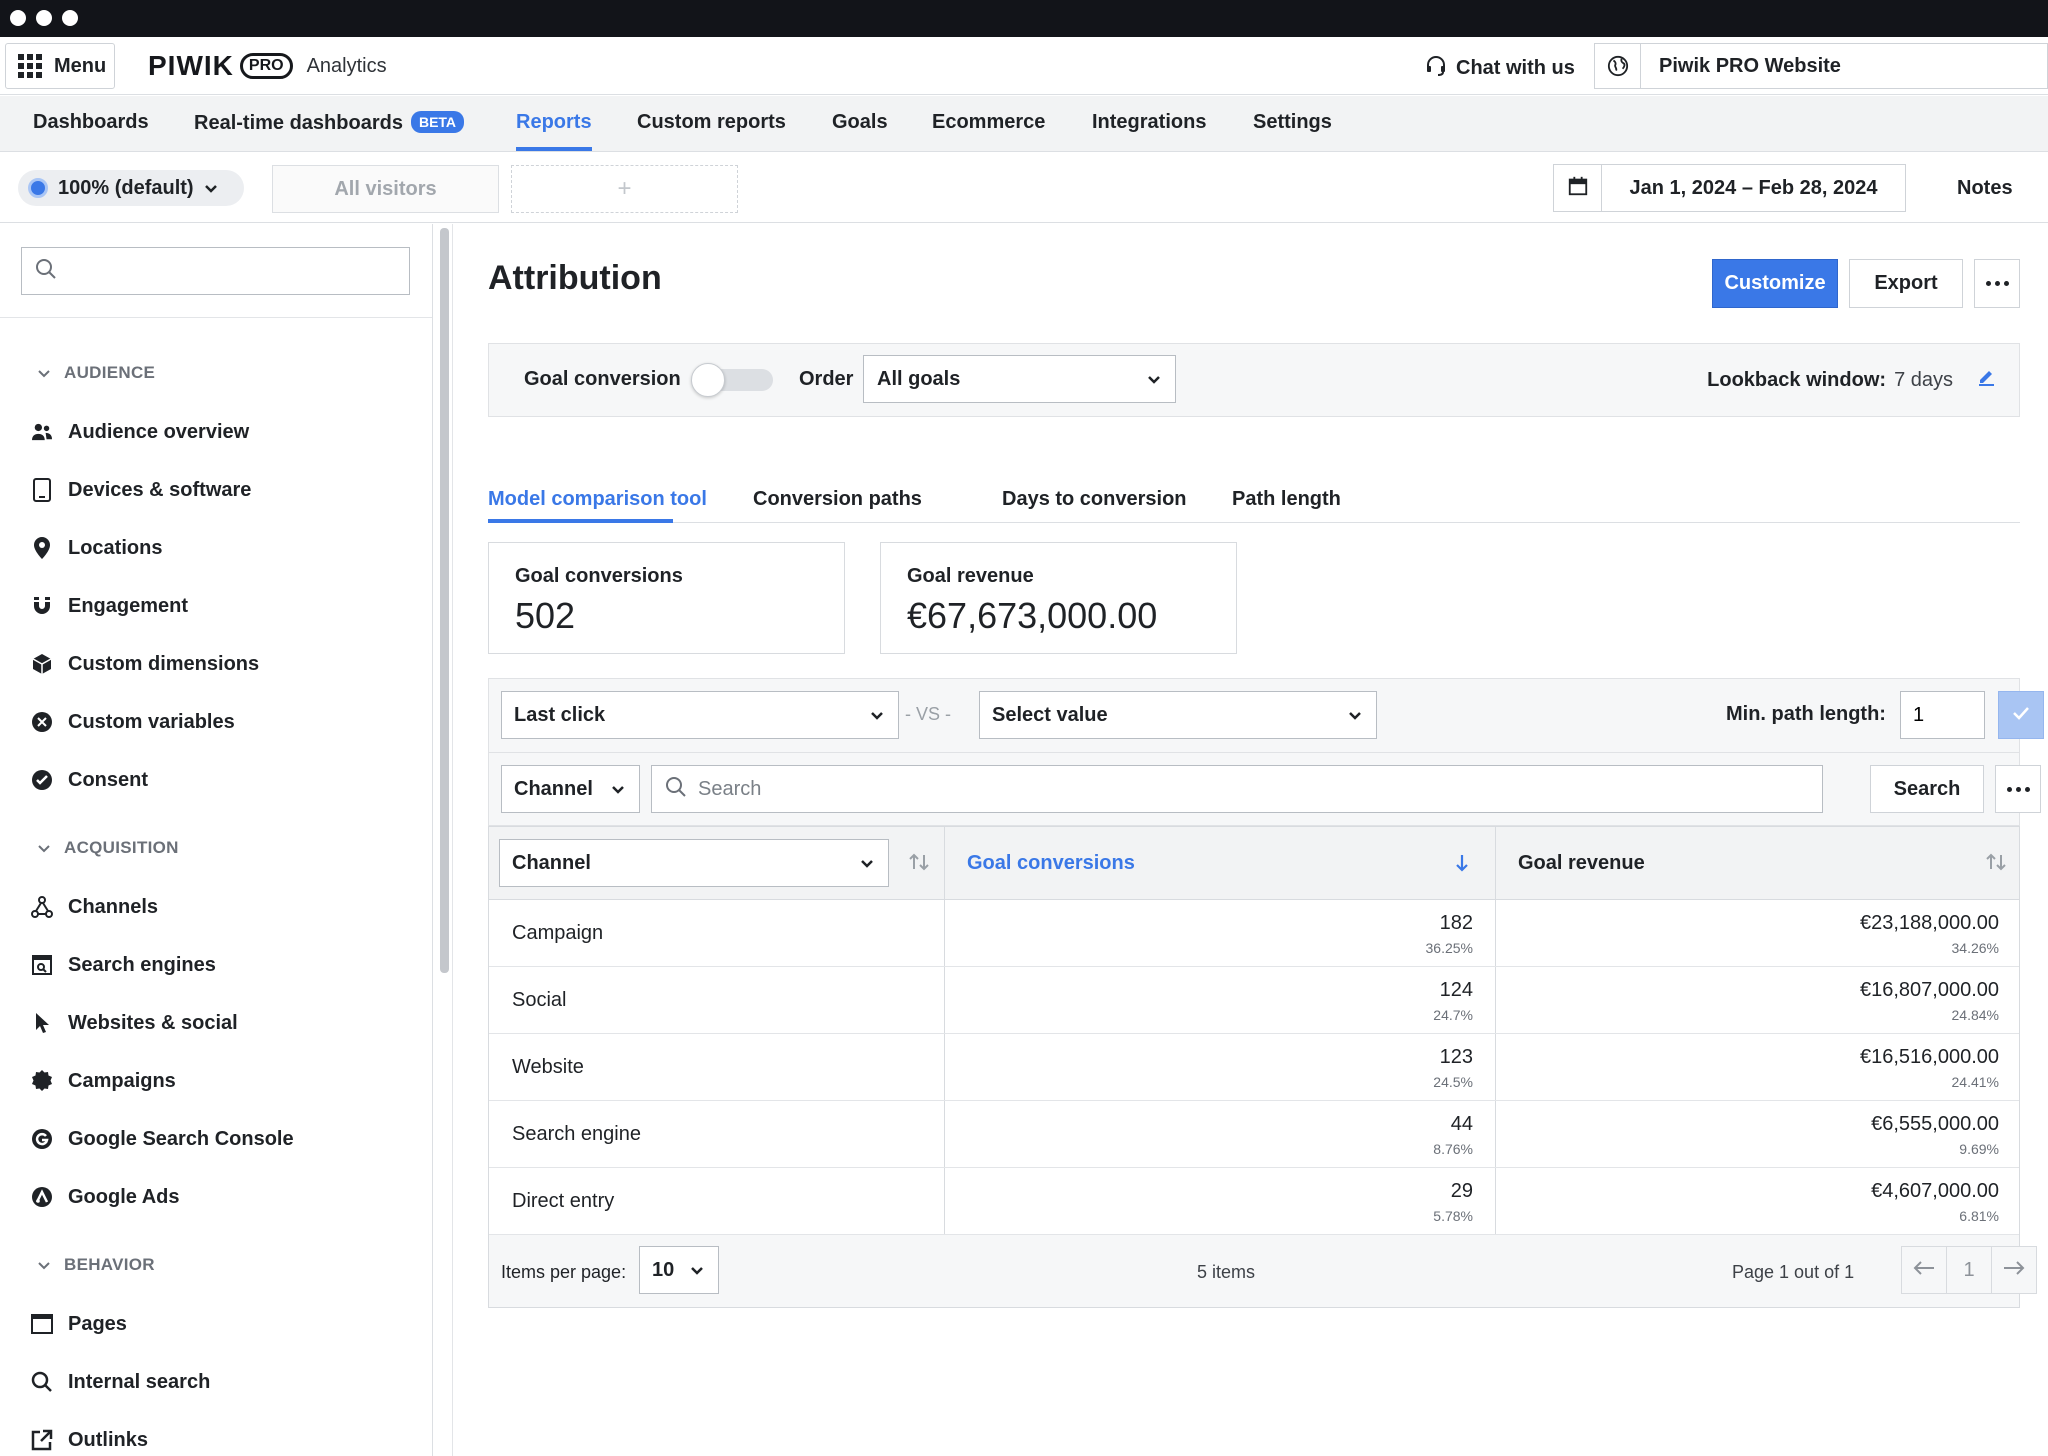 This screenshot has height=1456, width=2048. I want to click on customize-button: Customize, so click(1775, 283).